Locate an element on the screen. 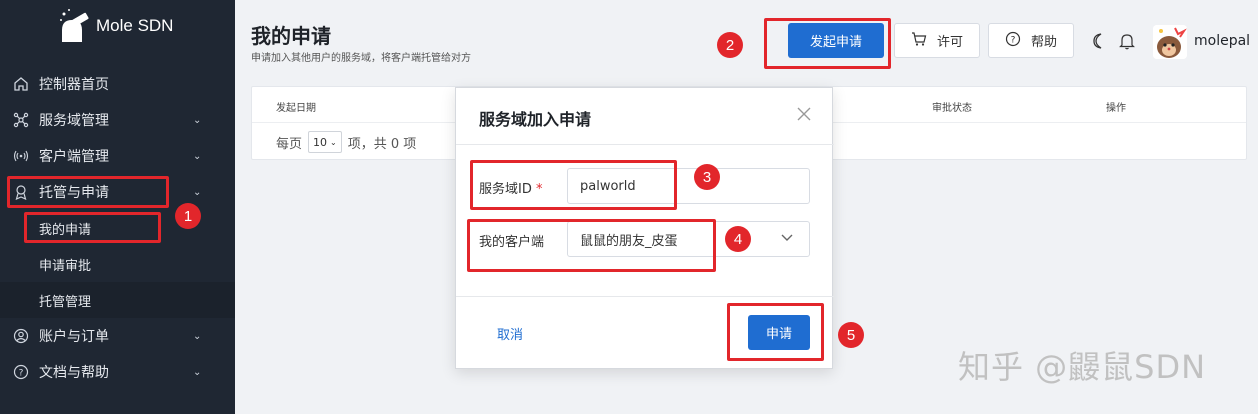  help-button: ? 帮助 is located at coordinates (1031, 40).